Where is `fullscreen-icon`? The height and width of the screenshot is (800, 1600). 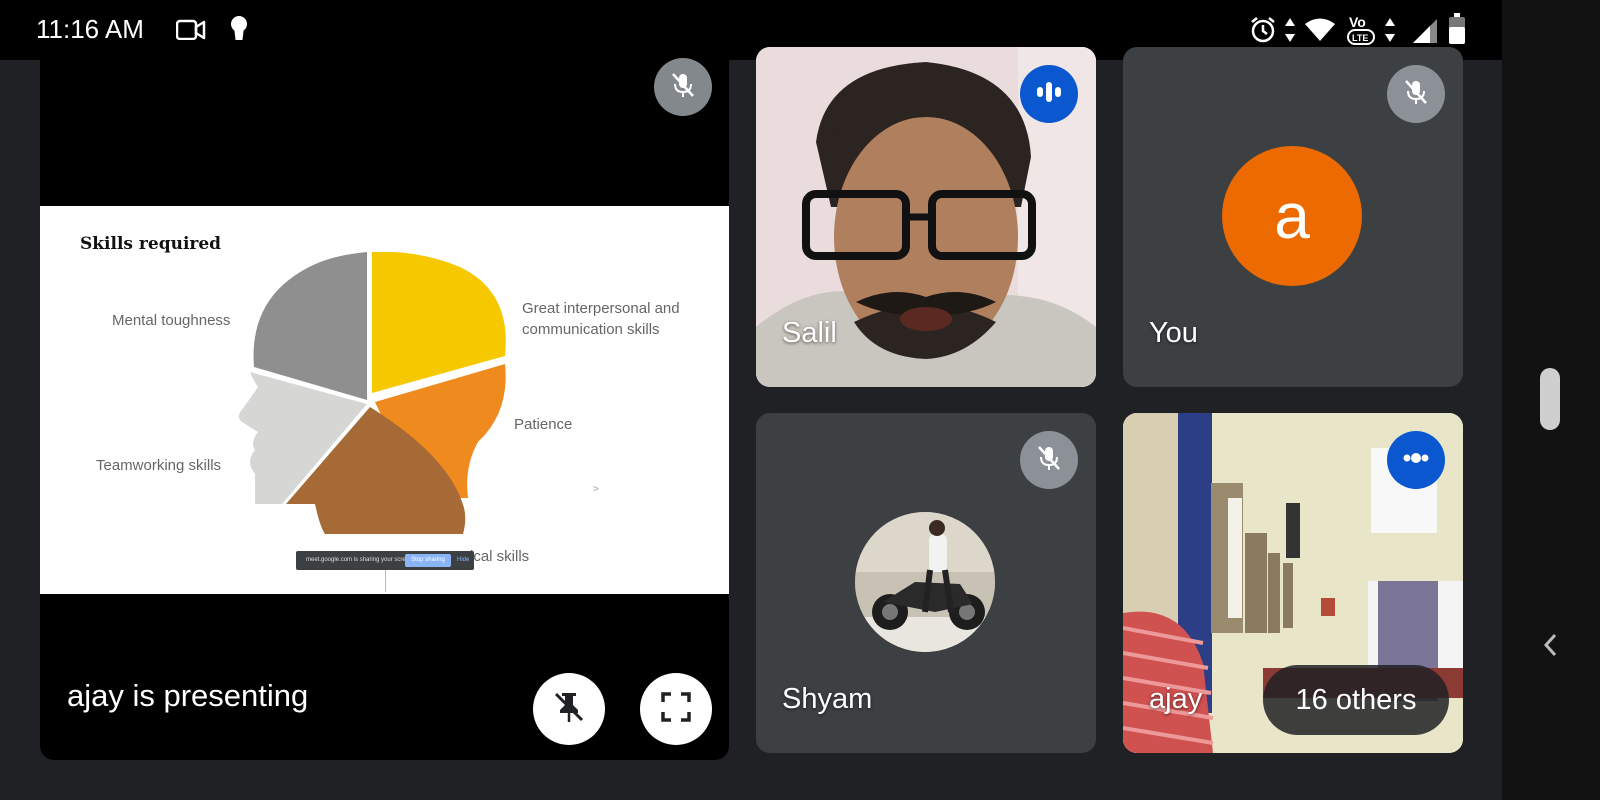
fullscreen-icon is located at coordinates (676, 709).